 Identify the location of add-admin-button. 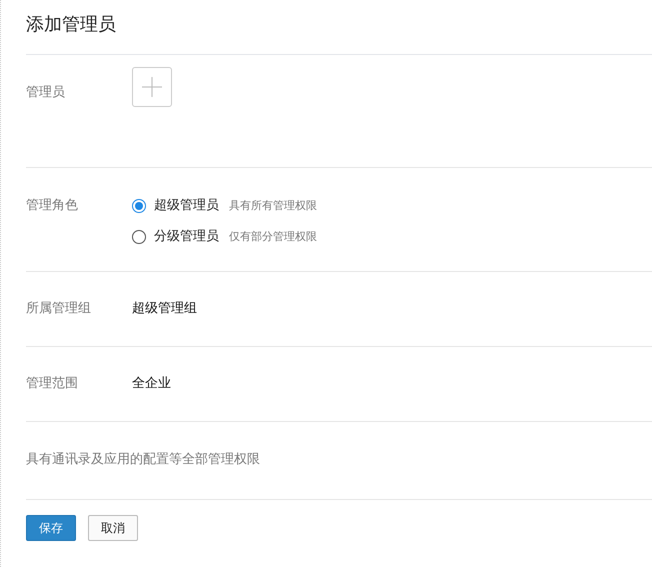
(152, 87).